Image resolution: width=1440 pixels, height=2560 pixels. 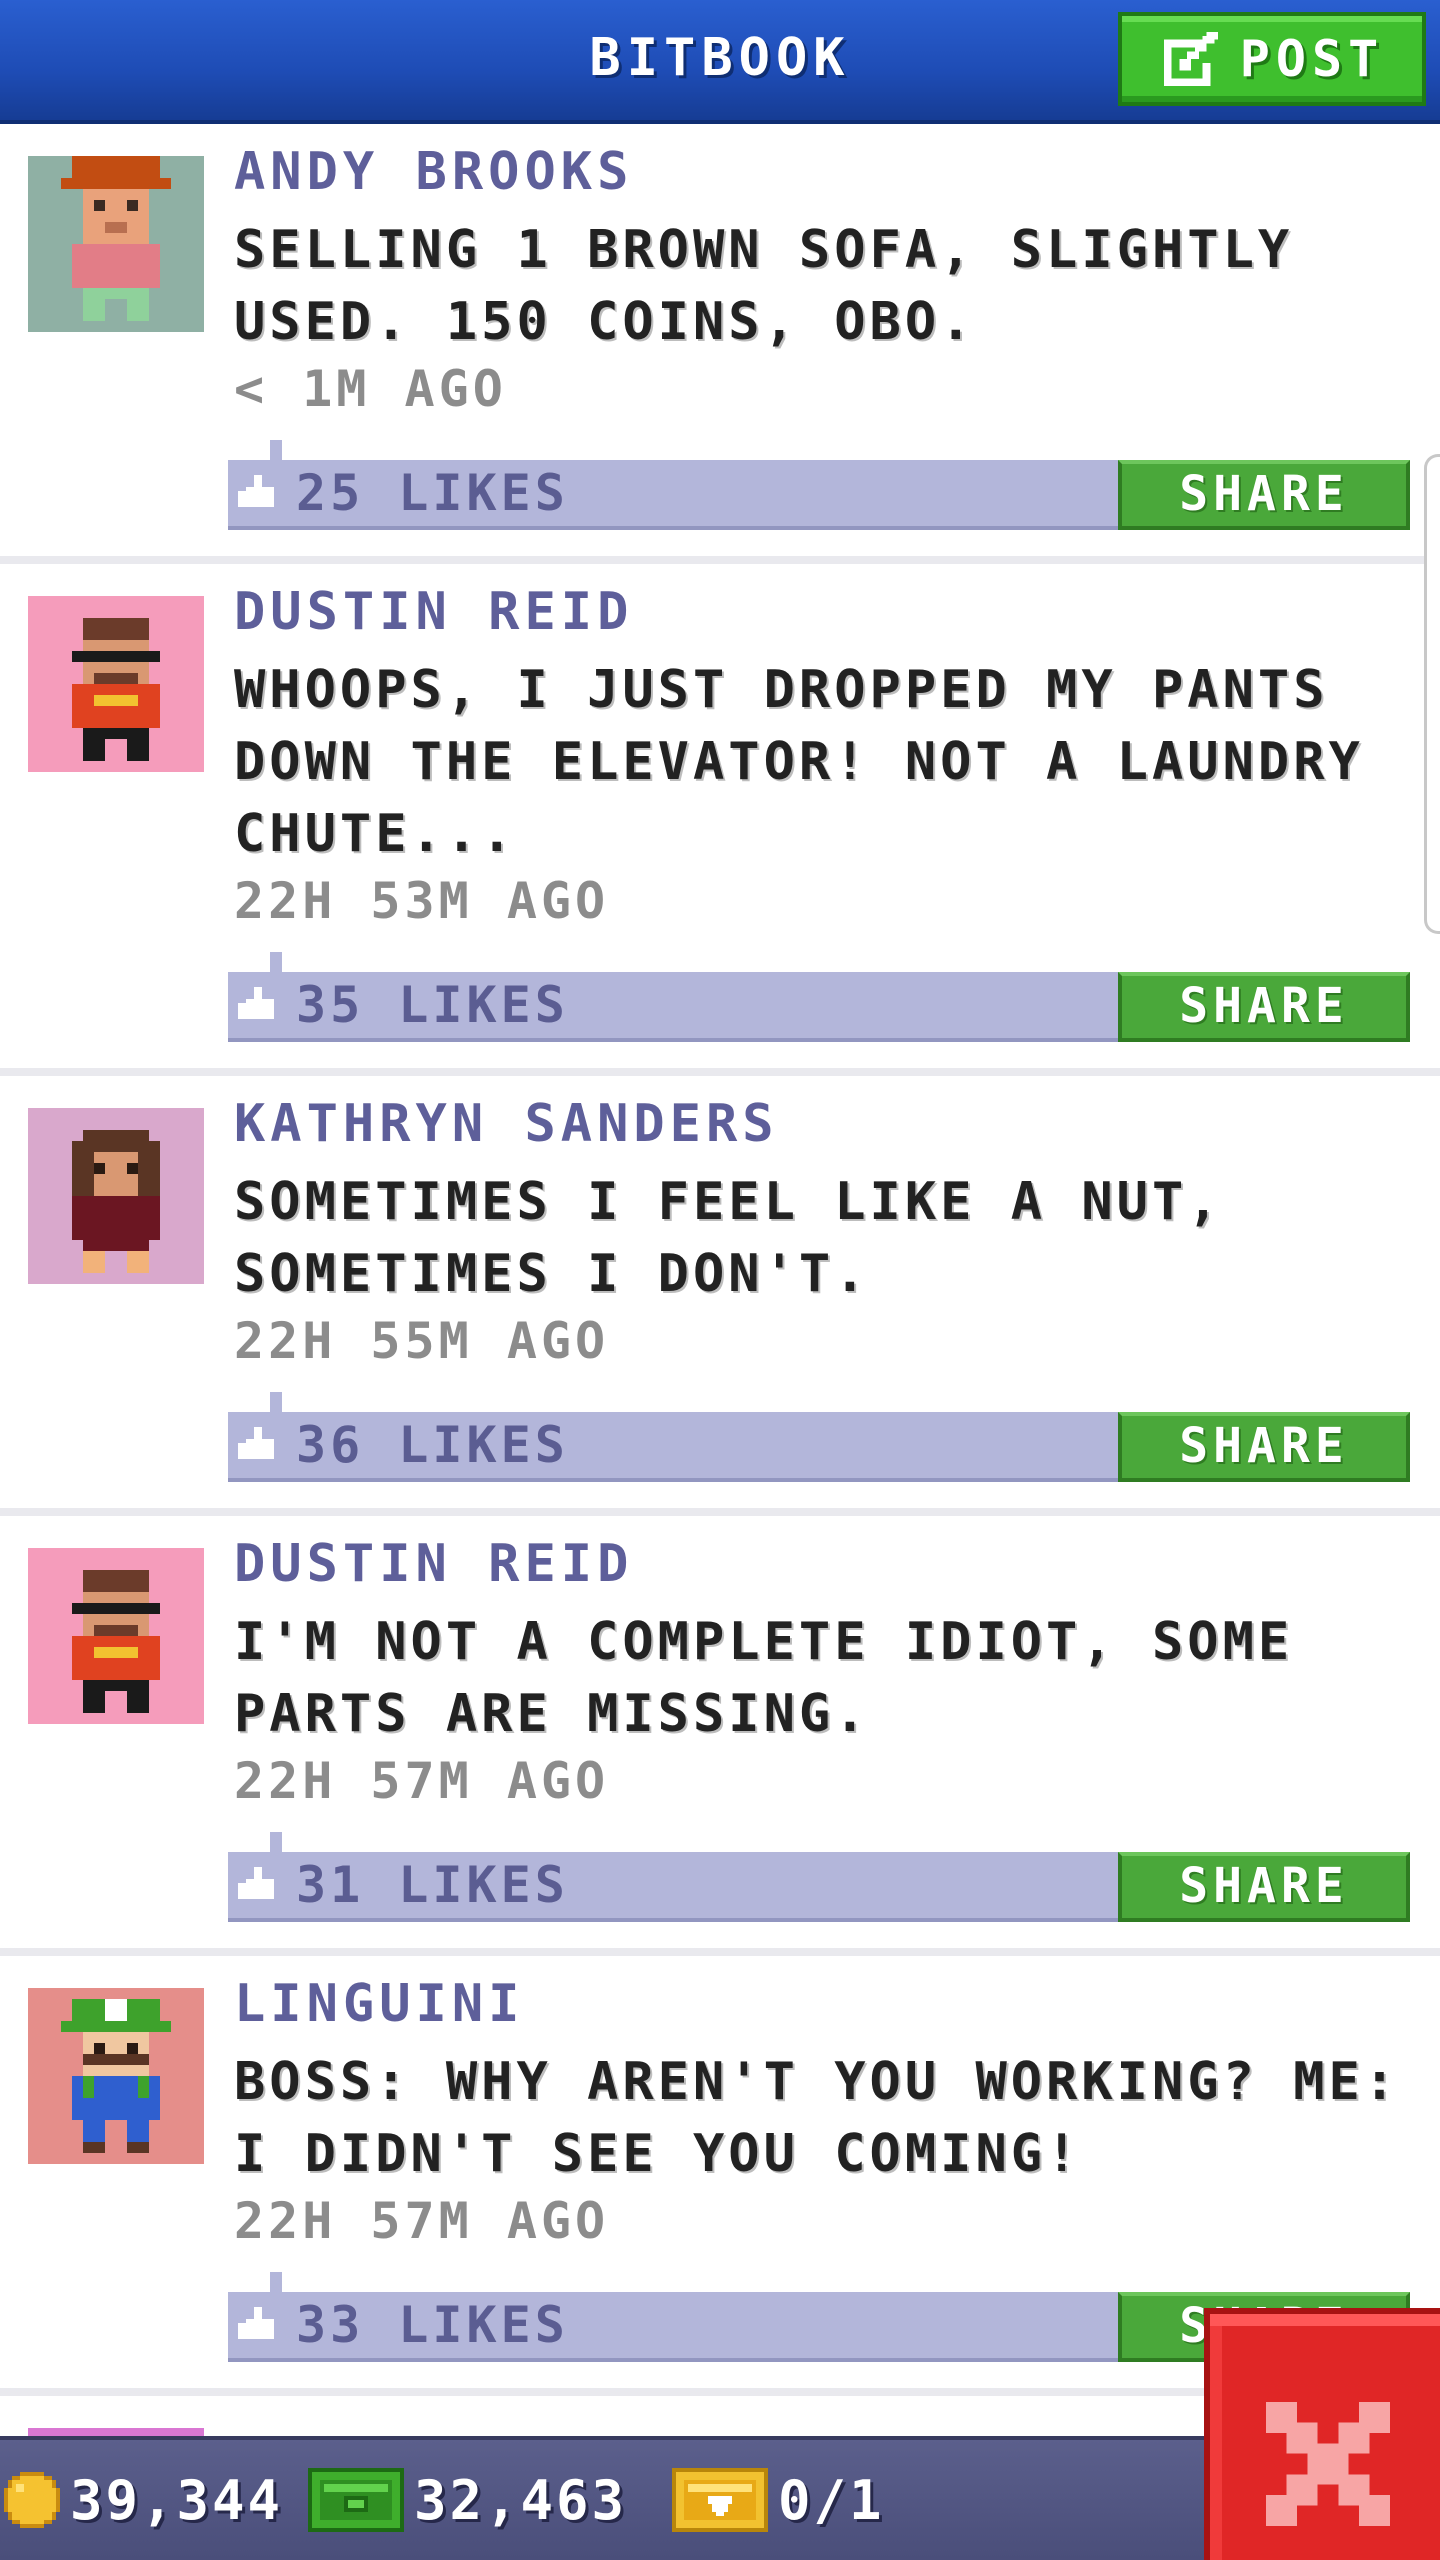 I want to click on like-button: 36 LIKES, so click(x=403, y=1445).